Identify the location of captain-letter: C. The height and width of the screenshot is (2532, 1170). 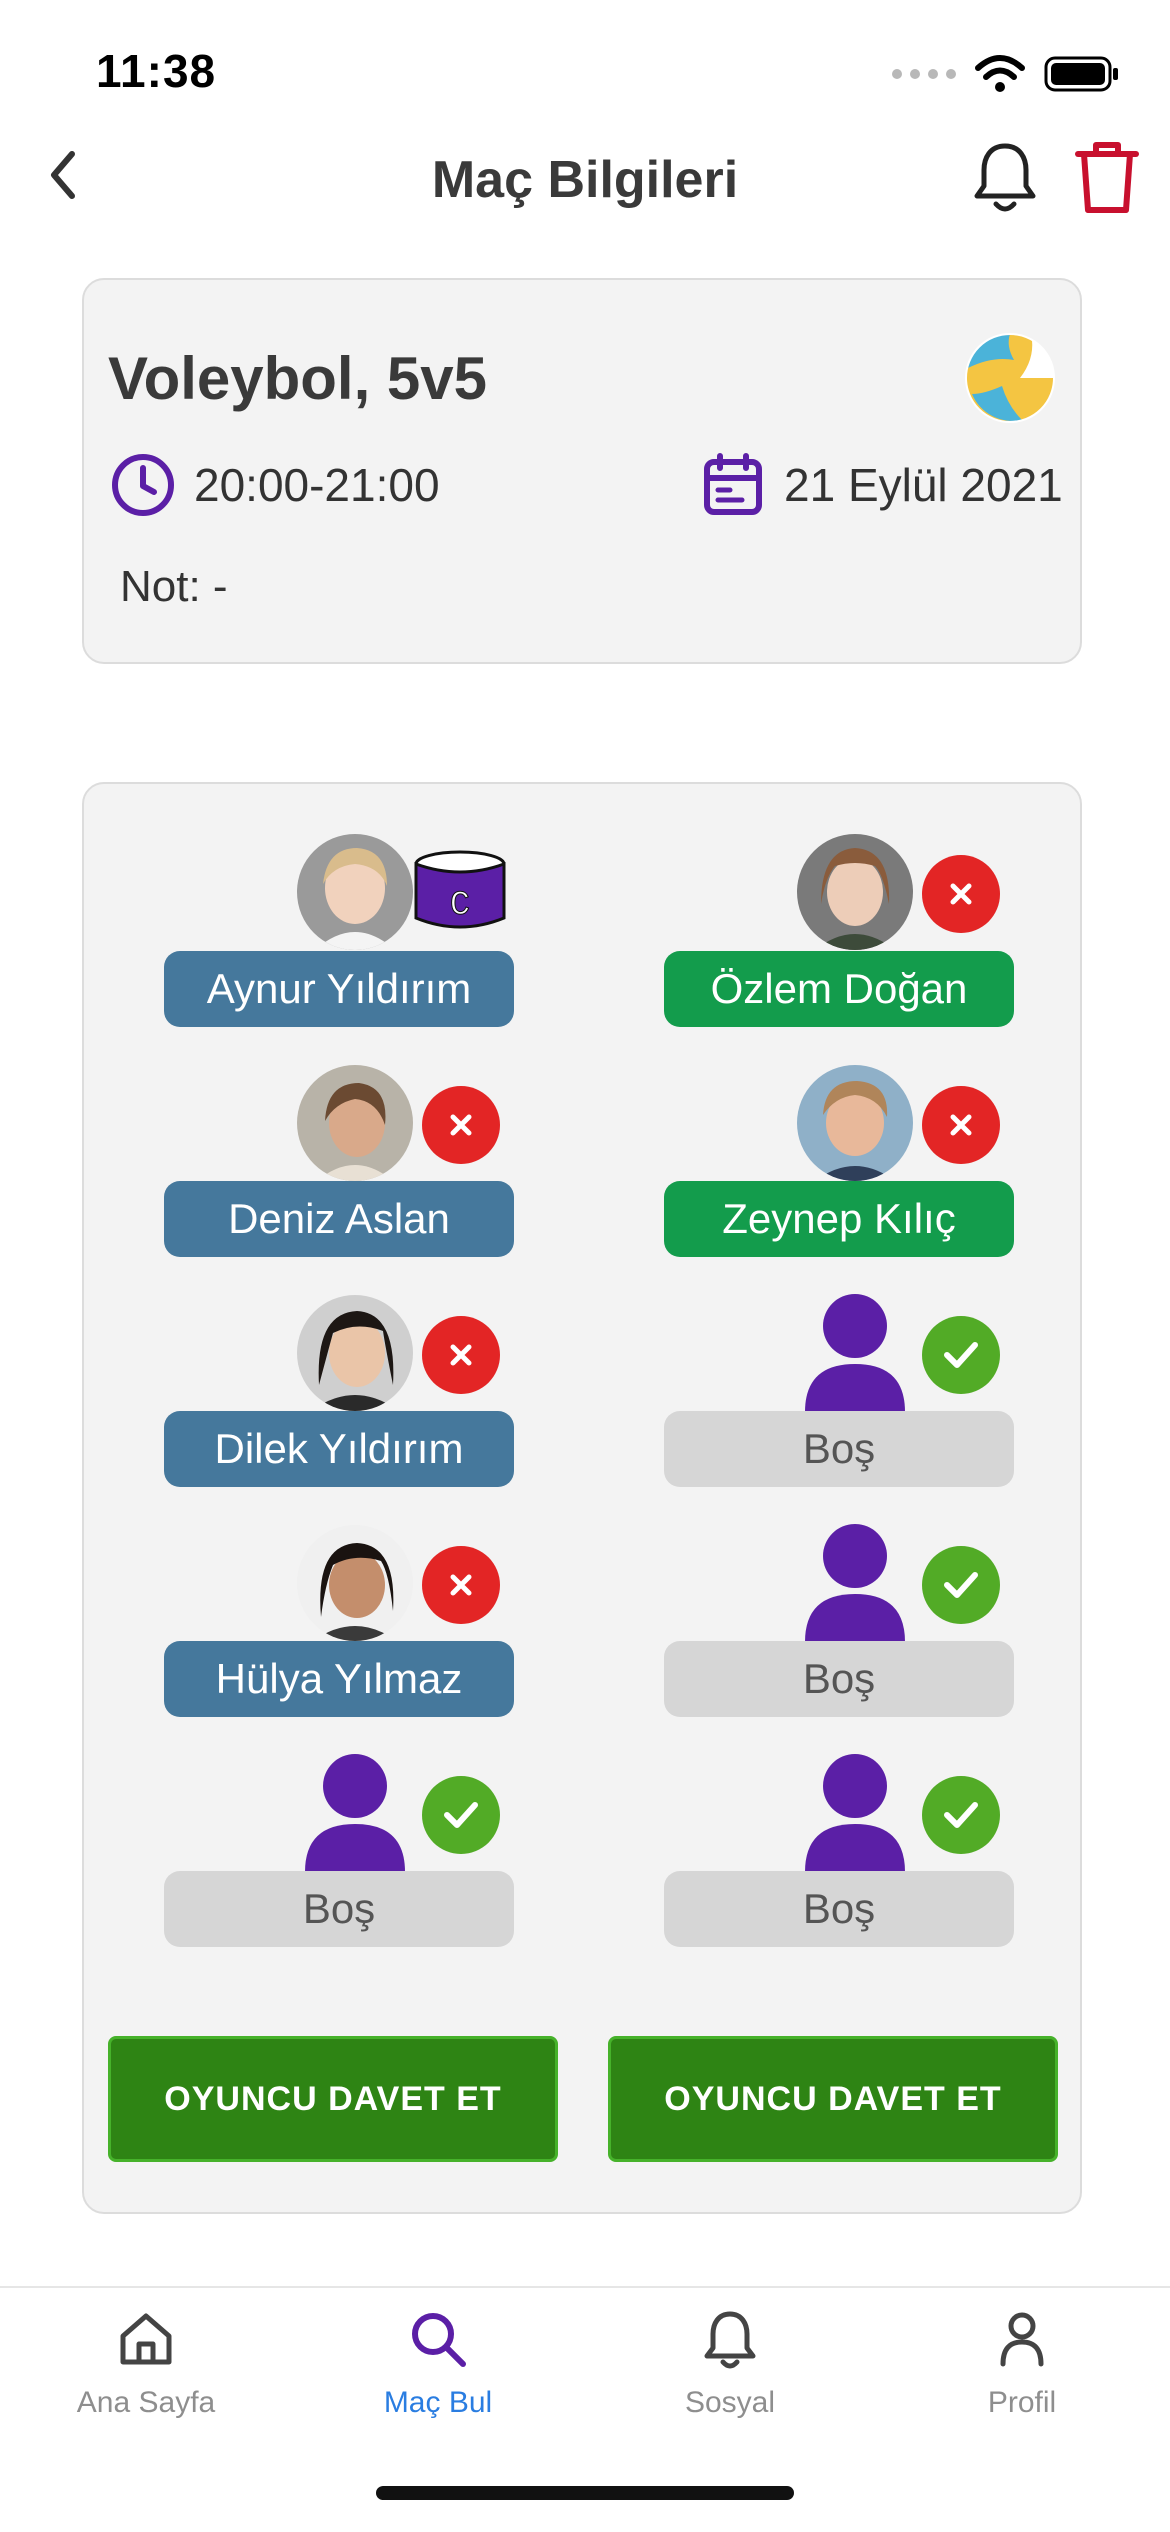
(460, 906).